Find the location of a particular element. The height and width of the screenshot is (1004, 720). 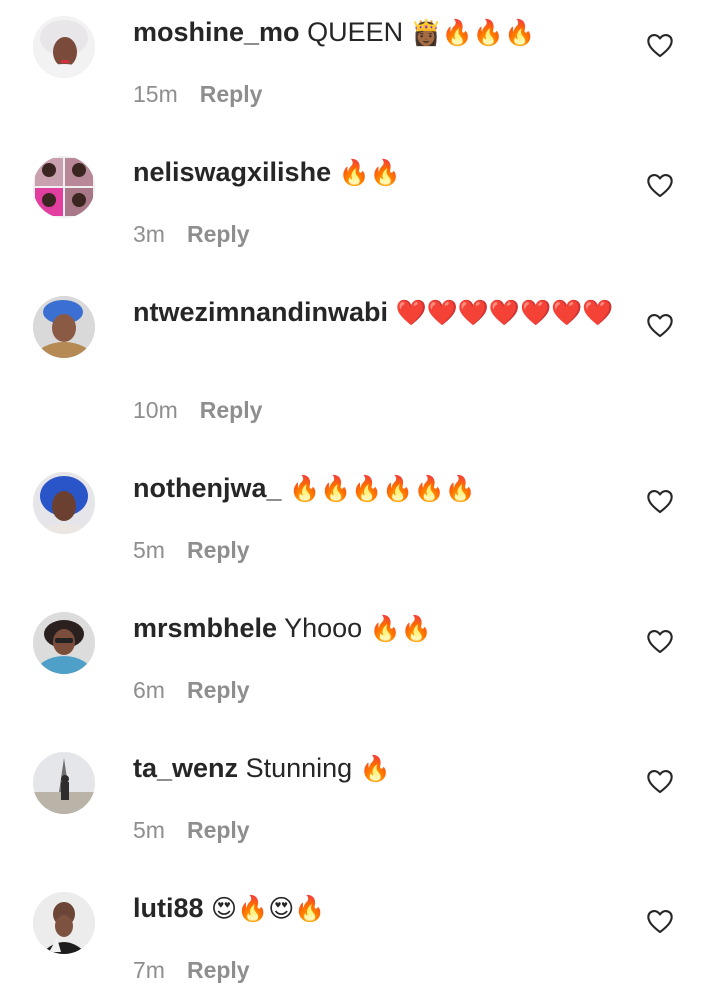

comment-emoji: 🔥🔥🔥🔥🔥🔥 is located at coordinates (382, 488).